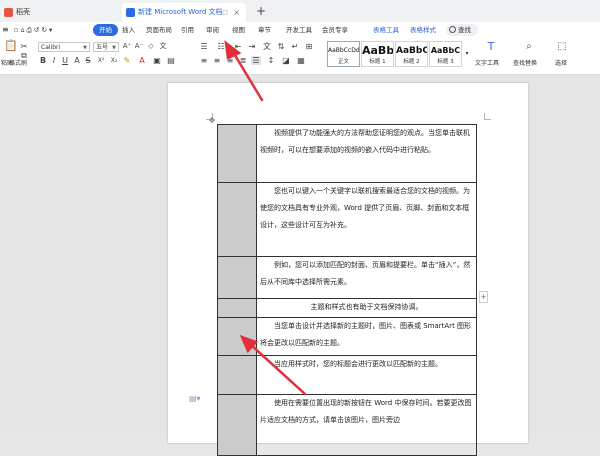  What do you see at coordinates (233, 50) in the screenshot?
I see `annotation-arrowhead` at bounding box center [233, 50].